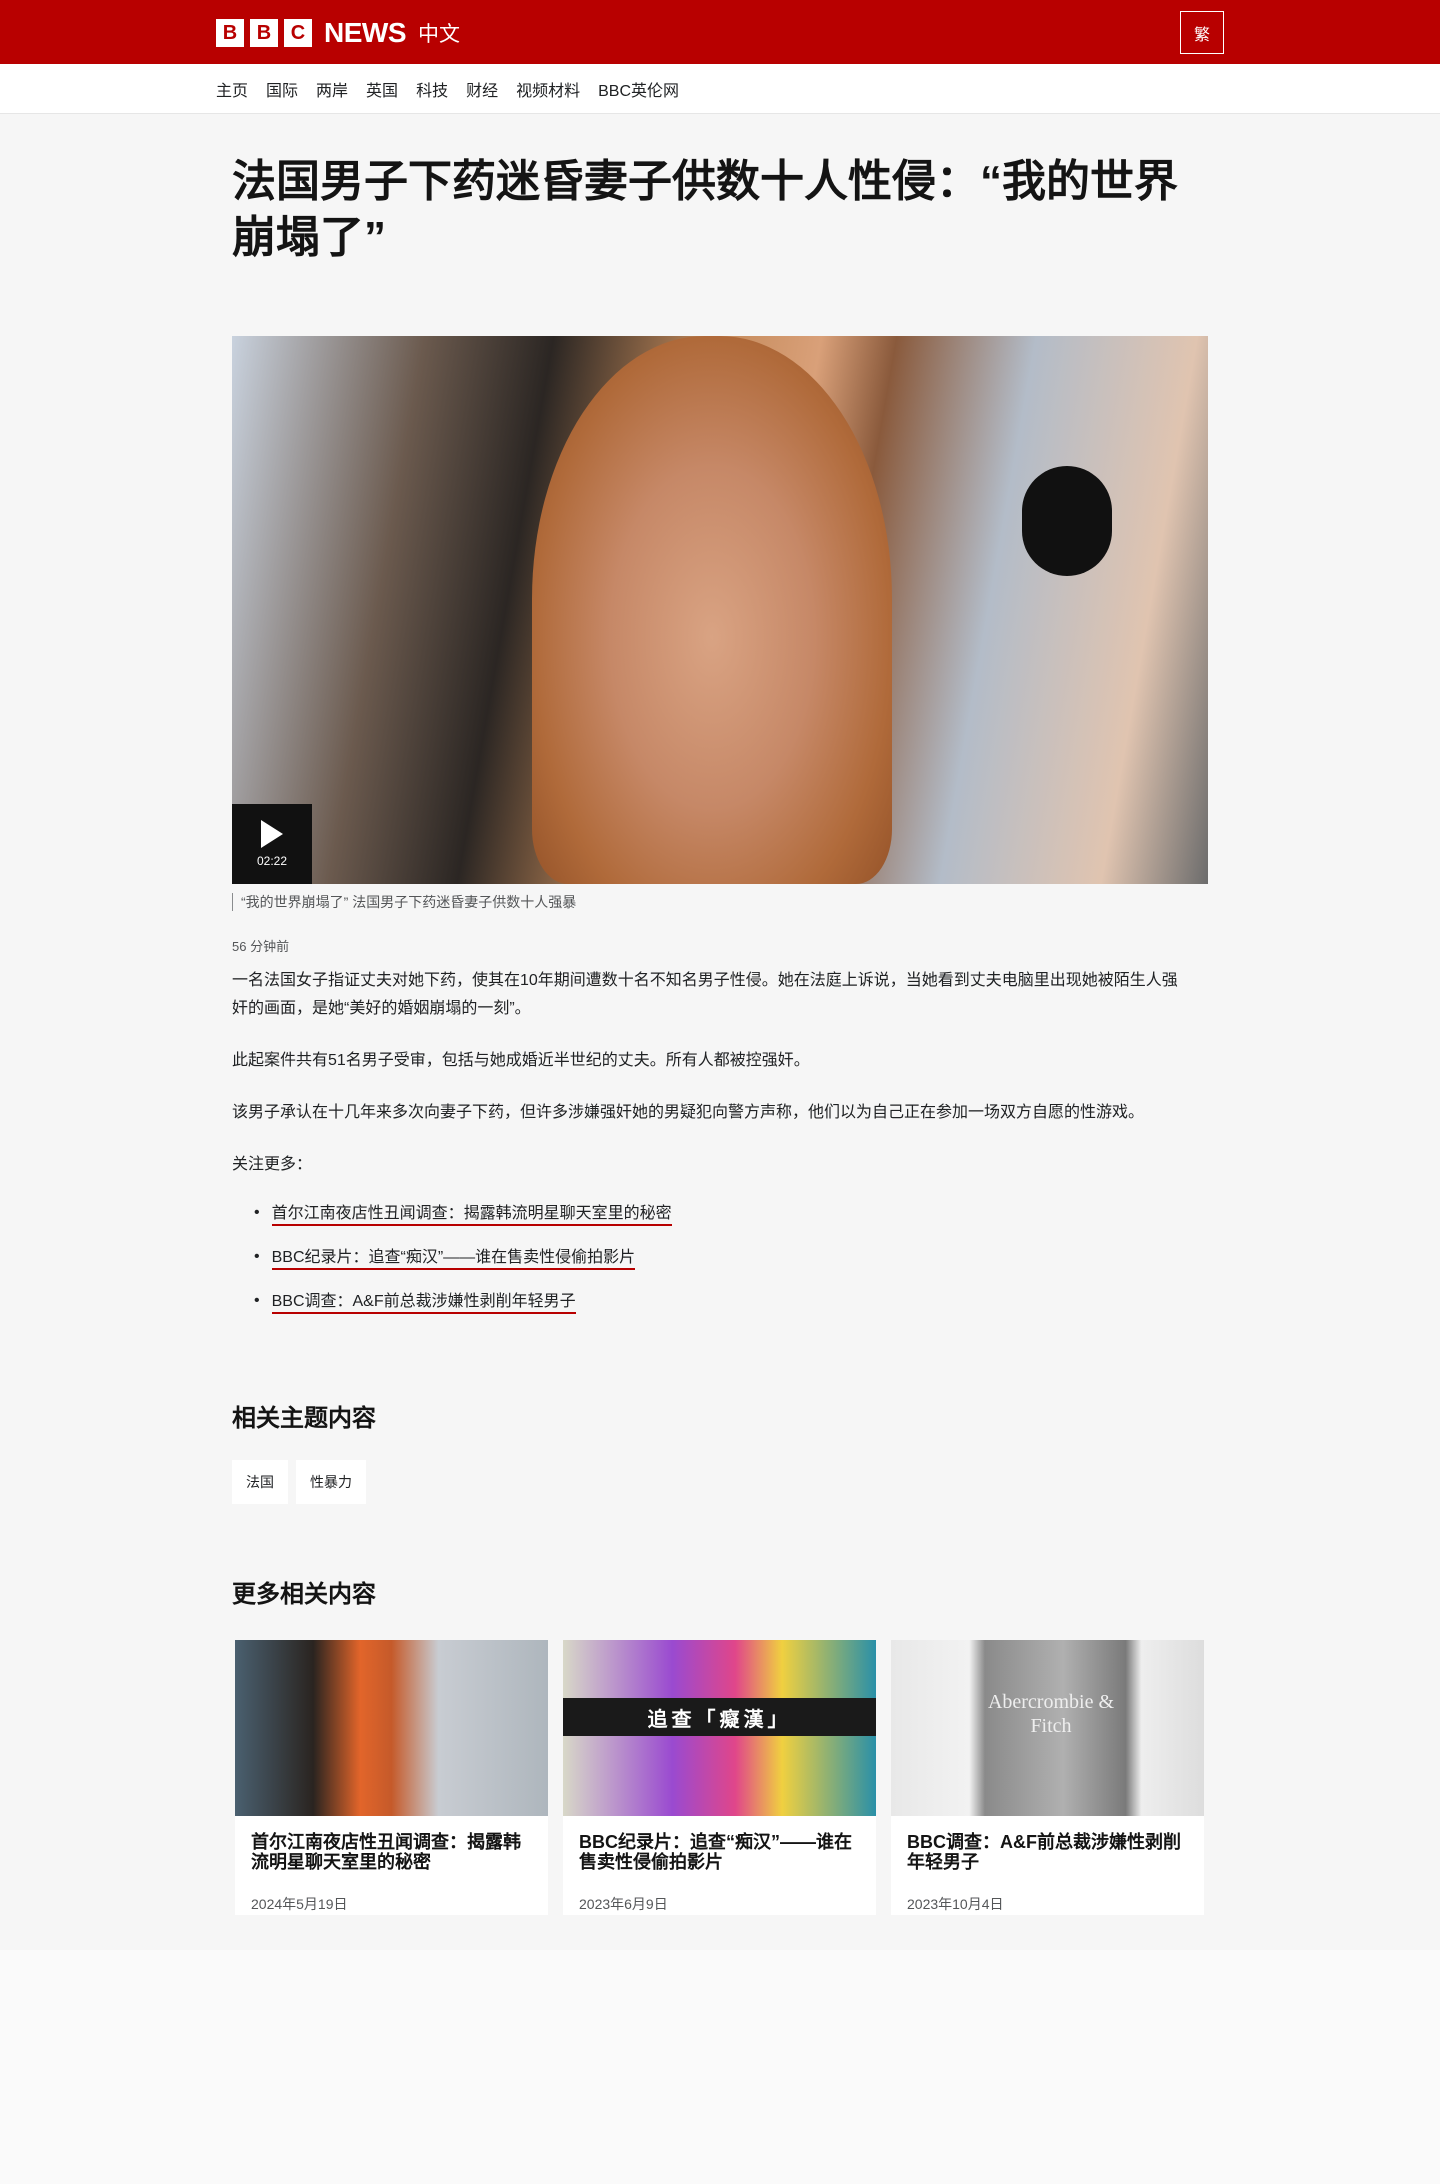 The width and height of the screenshot is (1440, 2184). Describe the element at coordinates (230, 33) in the screenshot. I see `logo-b1: B` at that location.